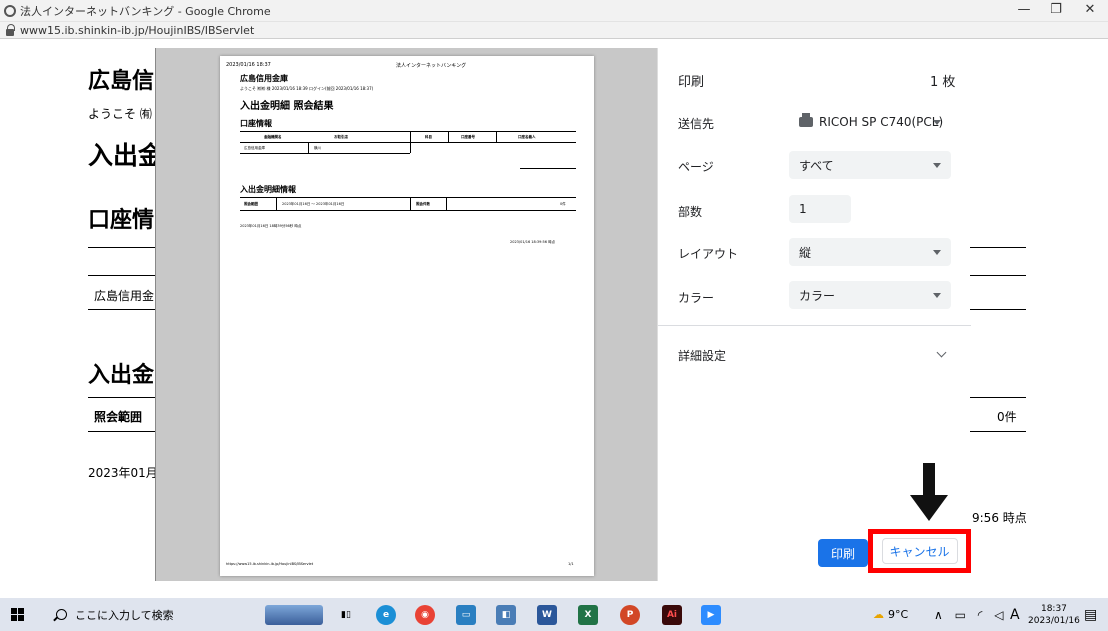  Describe the element at coordinates (466, 615) in the screenshot. I see `file-explorer-icon: ▭` at that location.